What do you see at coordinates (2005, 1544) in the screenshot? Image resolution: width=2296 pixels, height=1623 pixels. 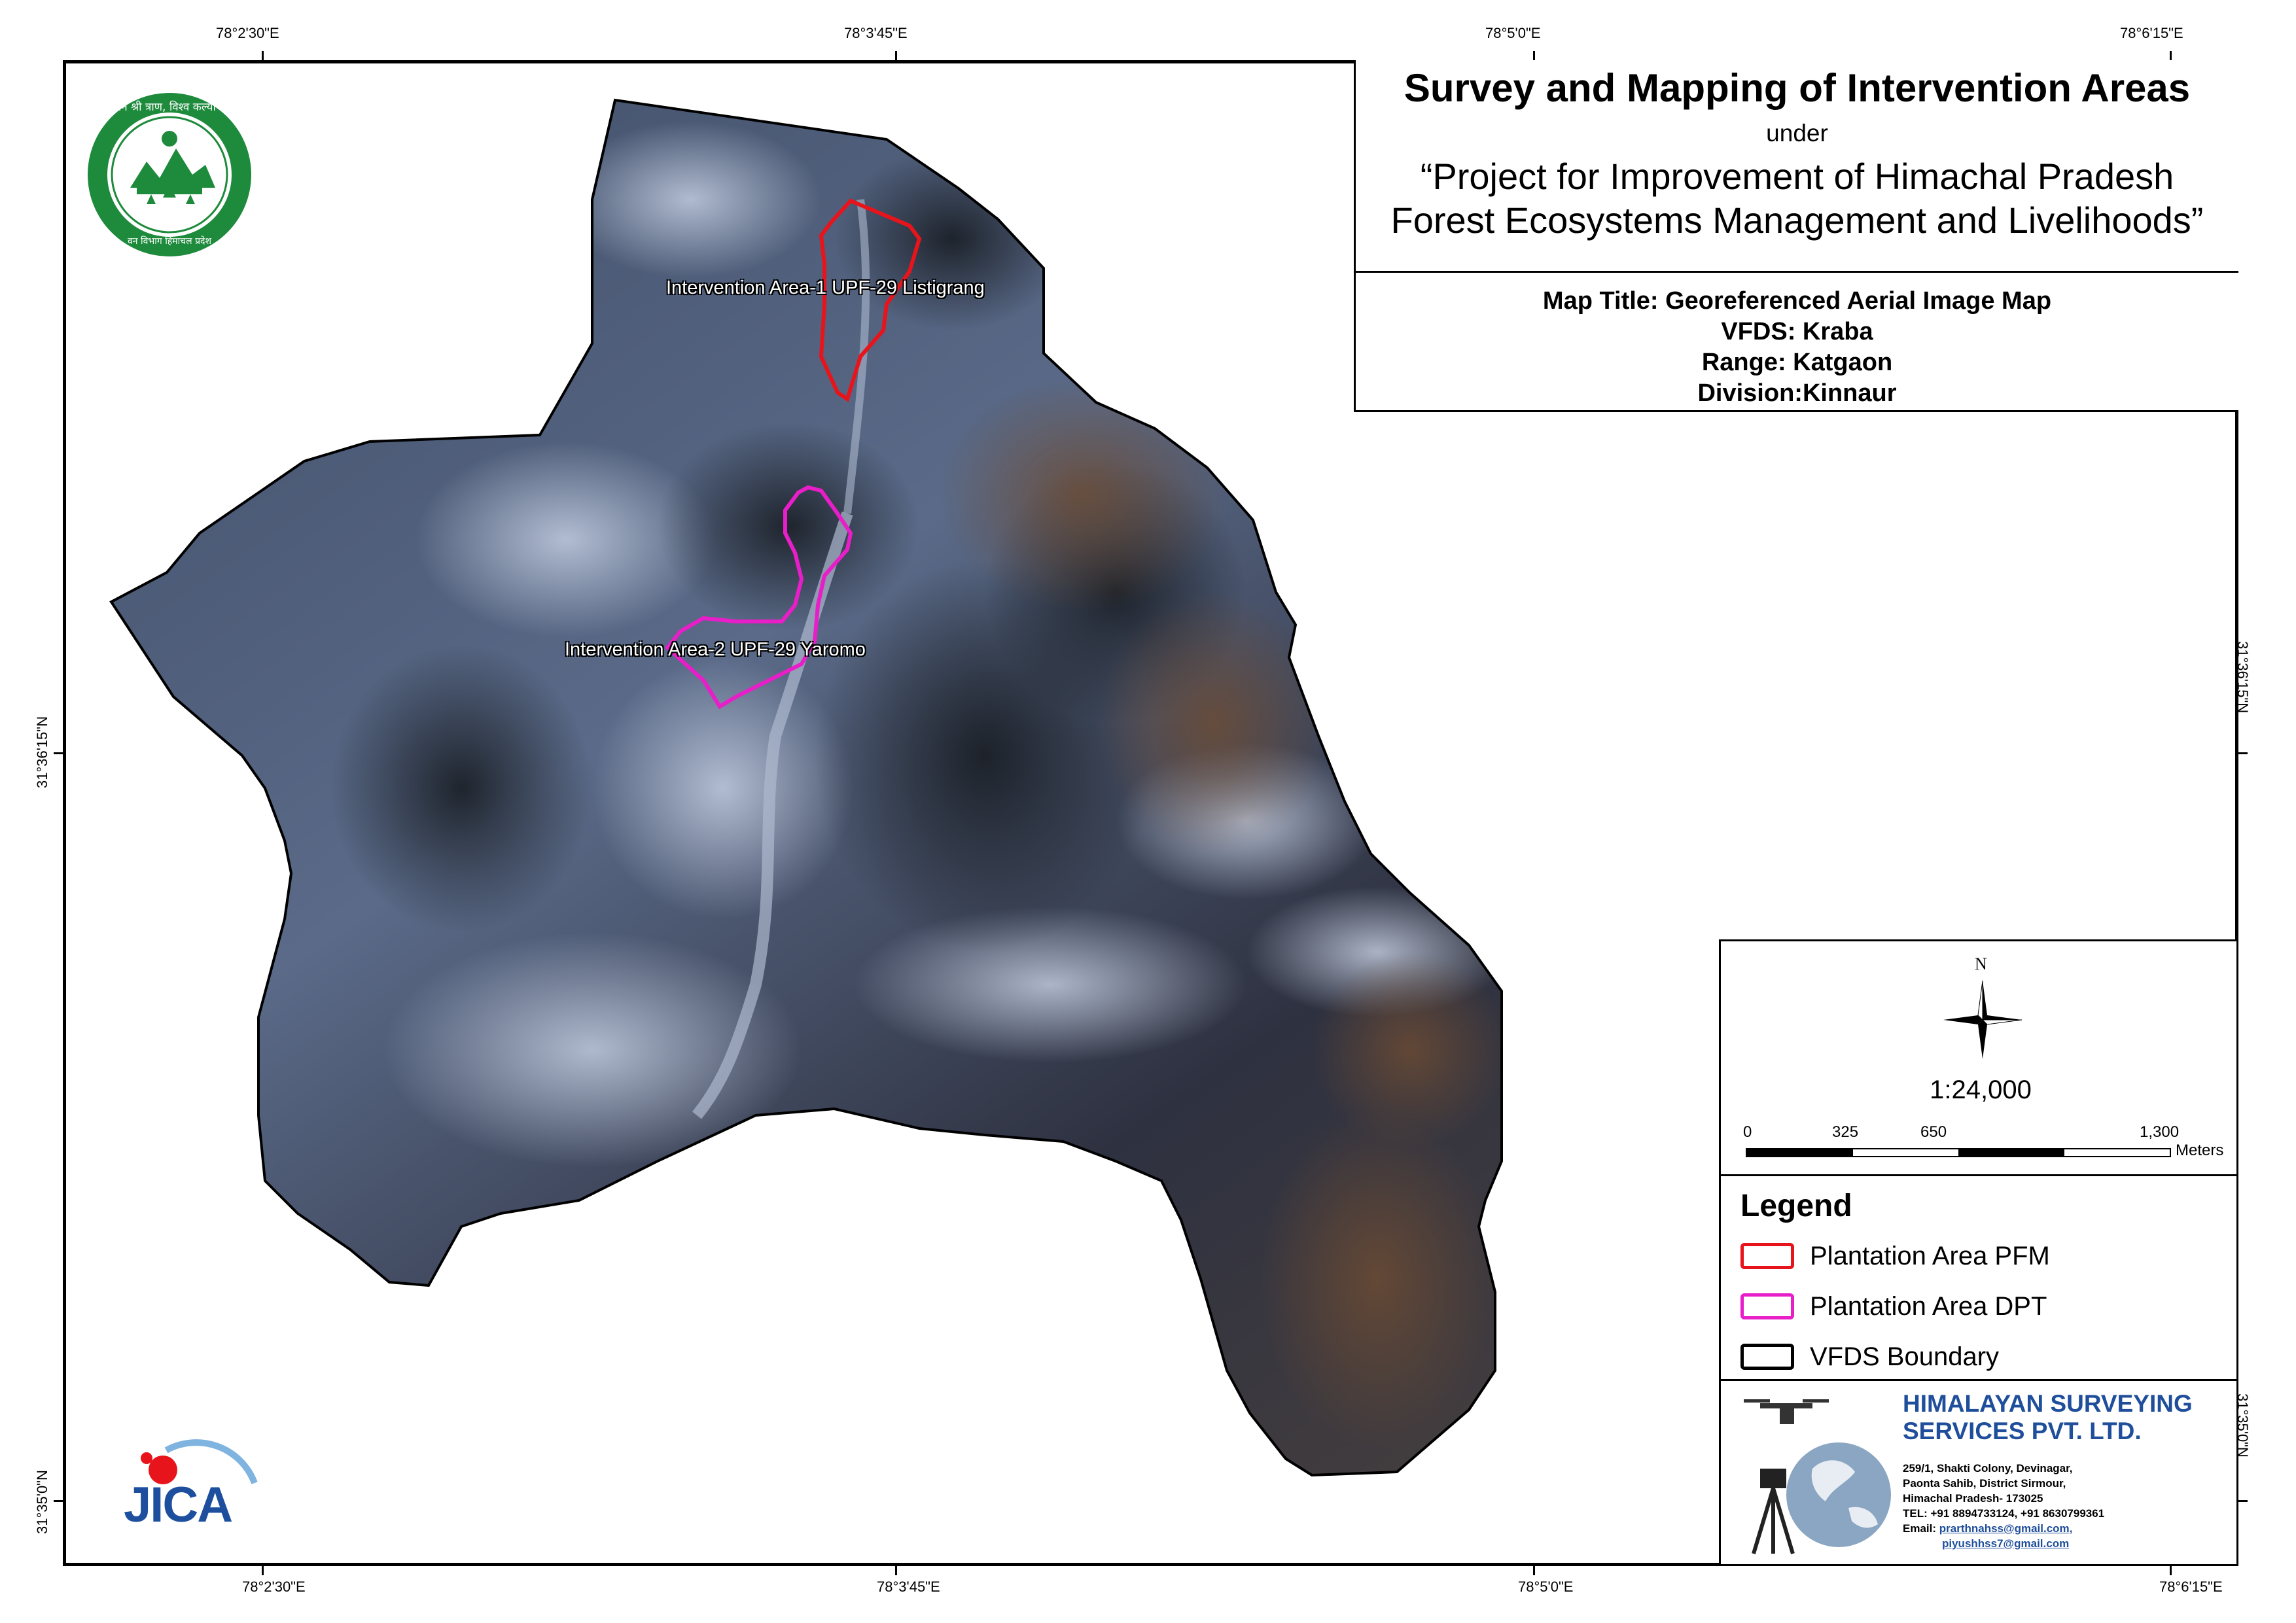 I see `company-email-2: piyushhss7@gmail.com` at bounding box center [2005, 1544].